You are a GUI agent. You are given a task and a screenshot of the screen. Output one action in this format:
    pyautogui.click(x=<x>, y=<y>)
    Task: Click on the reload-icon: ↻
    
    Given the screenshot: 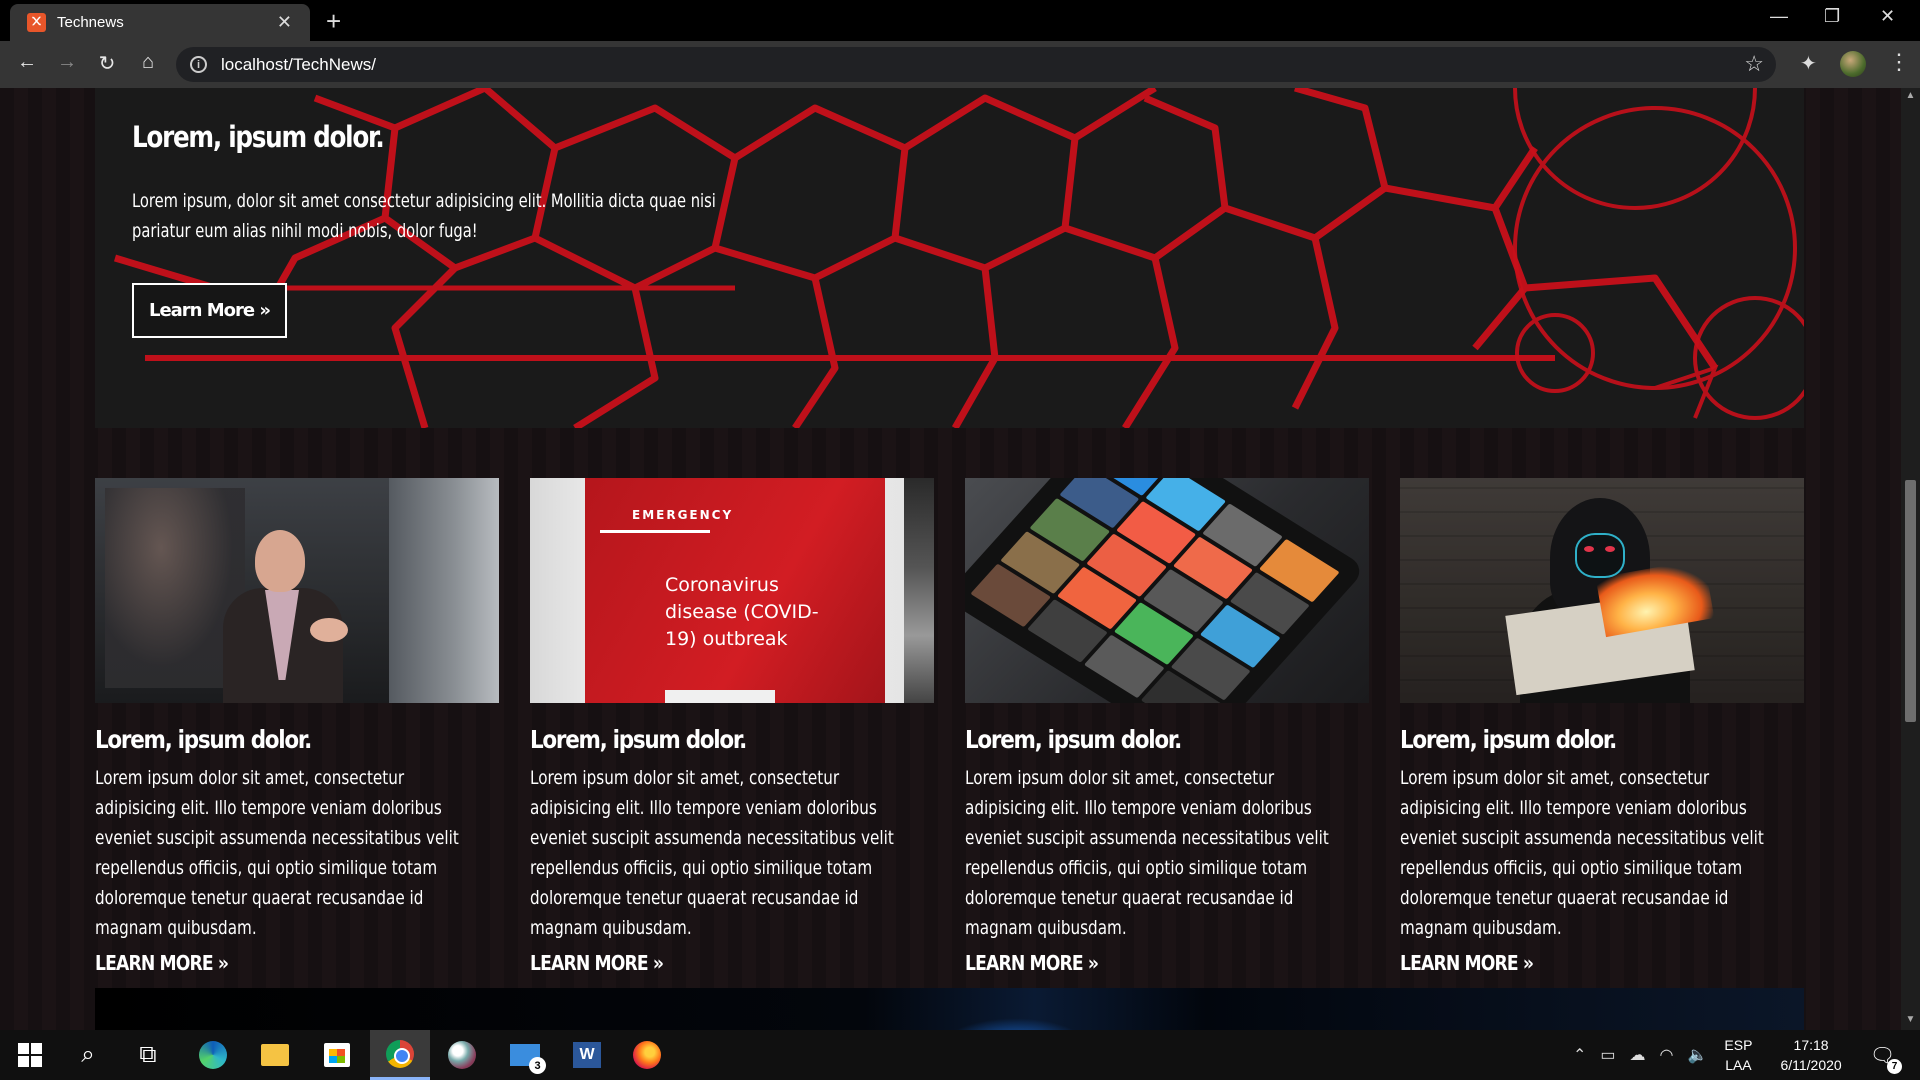 What is the action you would take?
    pyautogui.click(x=107, y=63)
    